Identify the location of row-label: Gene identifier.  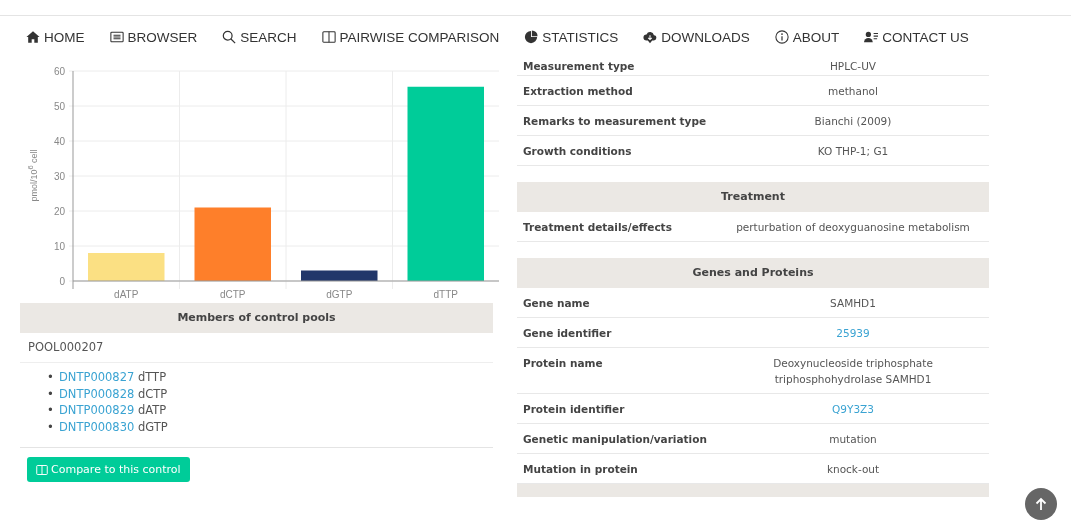
(567, 333).